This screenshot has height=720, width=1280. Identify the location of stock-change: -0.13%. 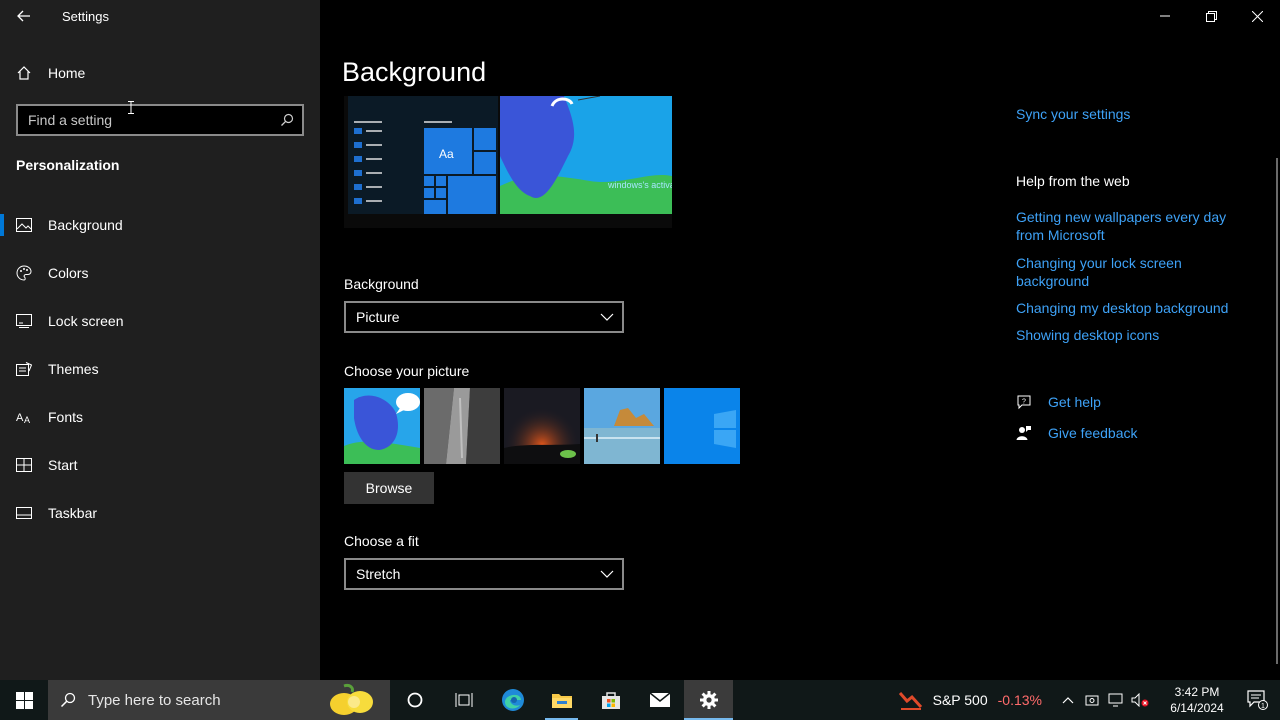
(1019, 700).